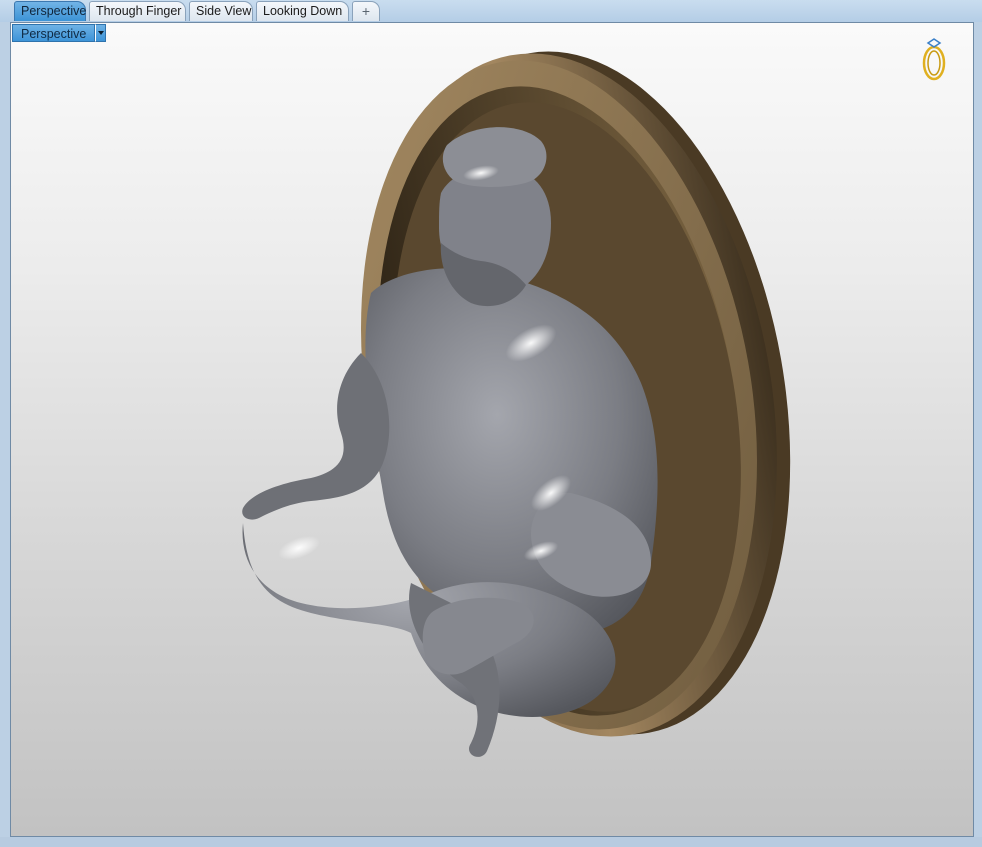 This screenshot has height=847, width=982. What do you see at coordinates (5, 429) in the screenshot?
I see `left-border` at bounding box center [5, 429].